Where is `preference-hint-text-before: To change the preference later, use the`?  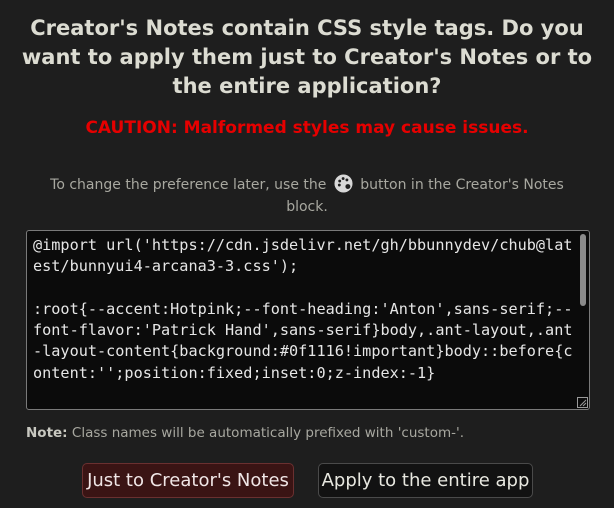 preference-hint-text-before: To change the preference later, use the is located at coordinates (188, 185).